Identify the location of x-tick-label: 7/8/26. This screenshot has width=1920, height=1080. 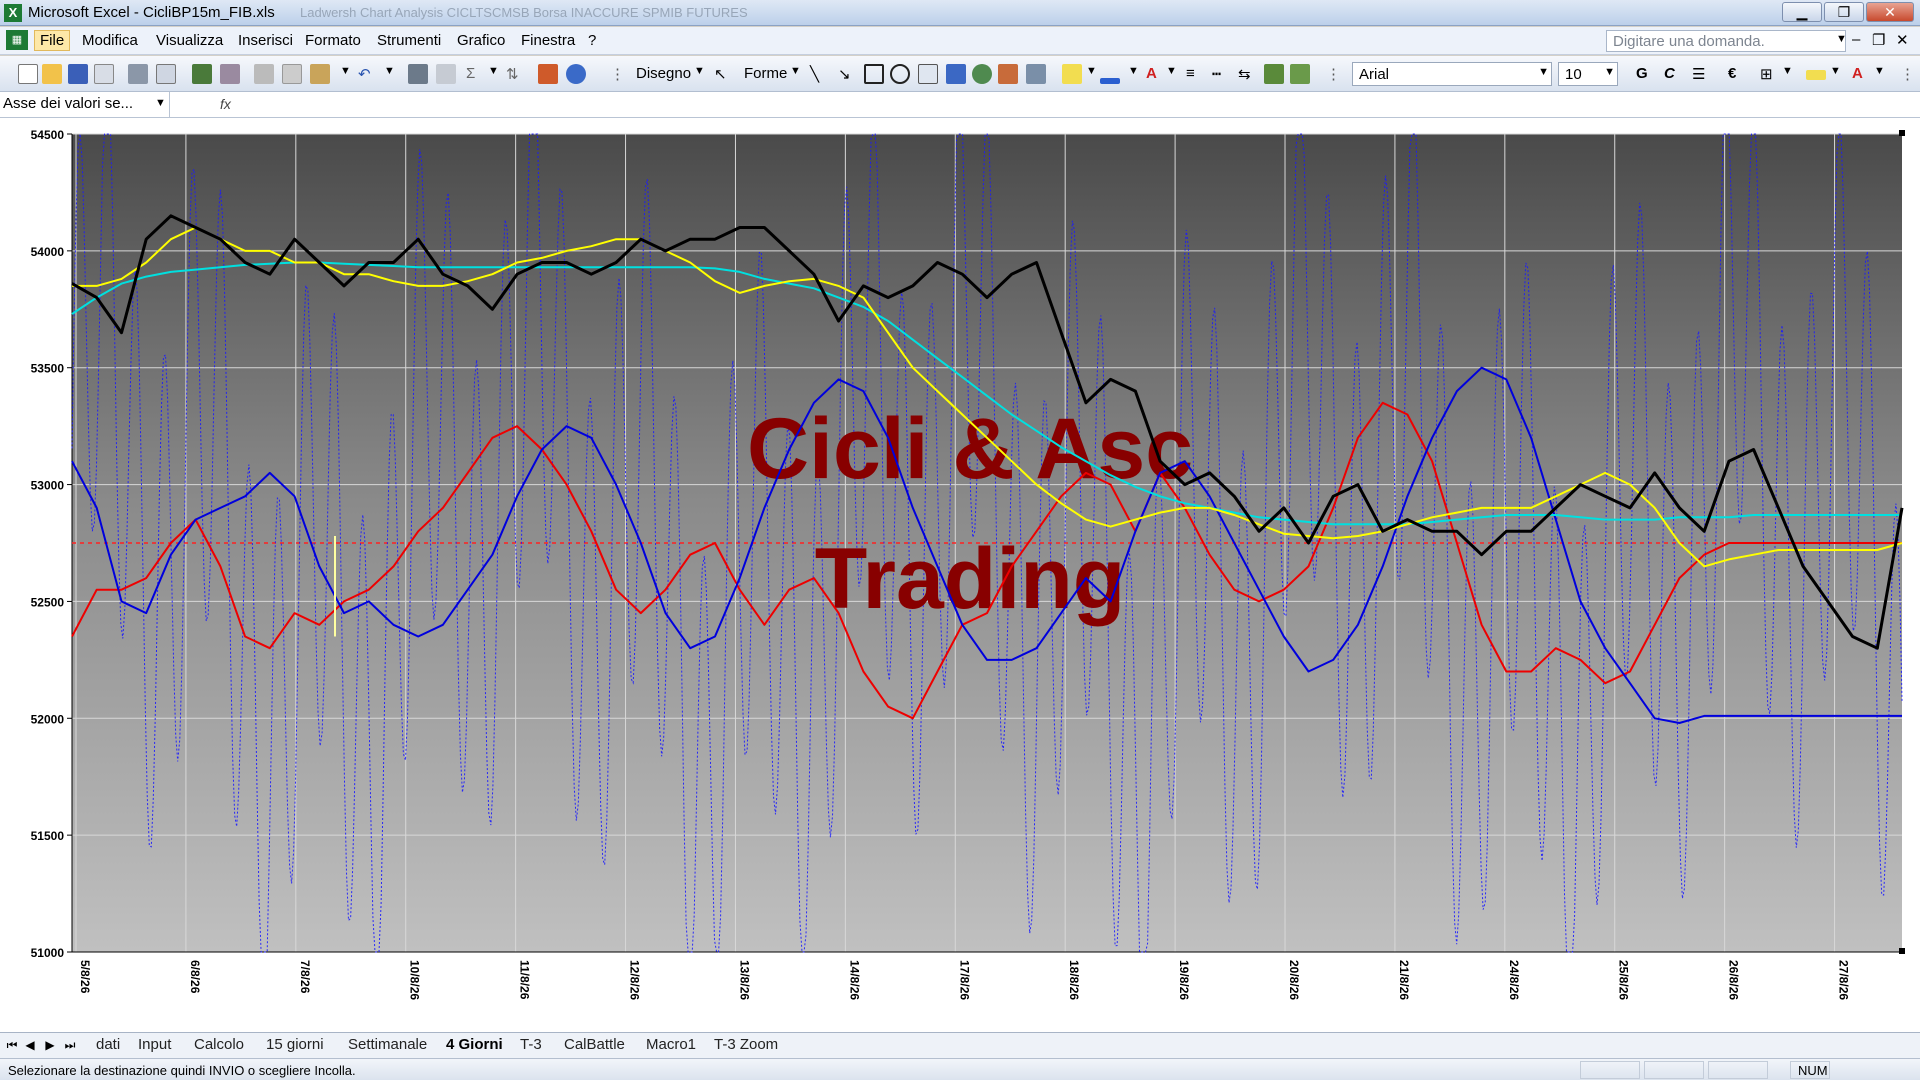
(305, 977).